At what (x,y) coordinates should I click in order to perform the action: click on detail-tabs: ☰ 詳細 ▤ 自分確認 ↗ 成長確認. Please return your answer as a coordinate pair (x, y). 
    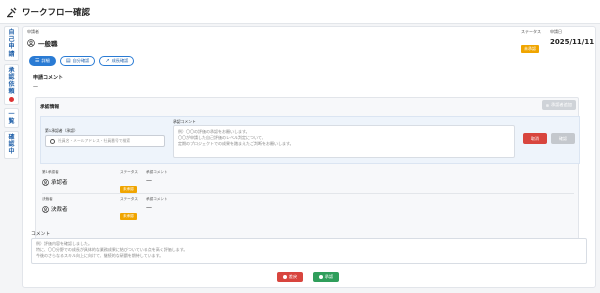
    Looking at the image, I should click on (82, 61).